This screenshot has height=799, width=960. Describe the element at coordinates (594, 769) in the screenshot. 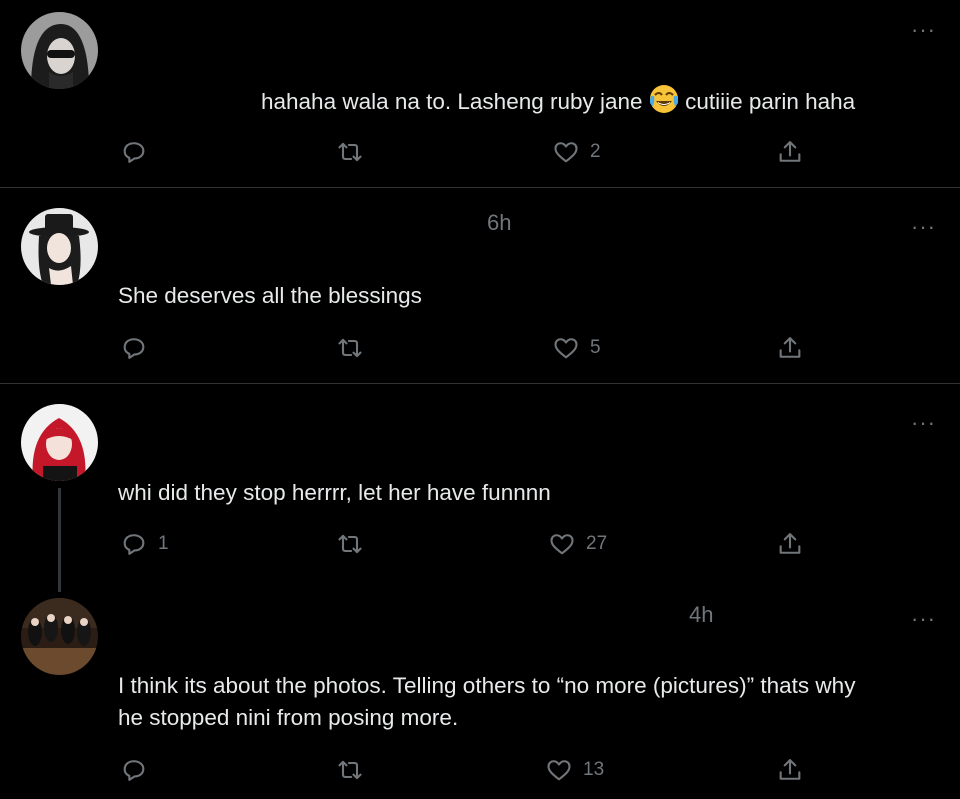

I see `like-count: 13` at that location.